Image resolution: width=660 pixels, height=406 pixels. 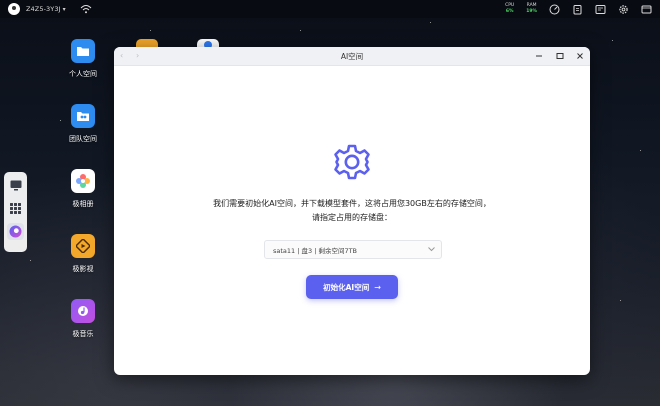 What do you see at coordinates (15, 231) in the screenshot?
I see `dock-ai-space-icon` at bounding box center [15, 231].